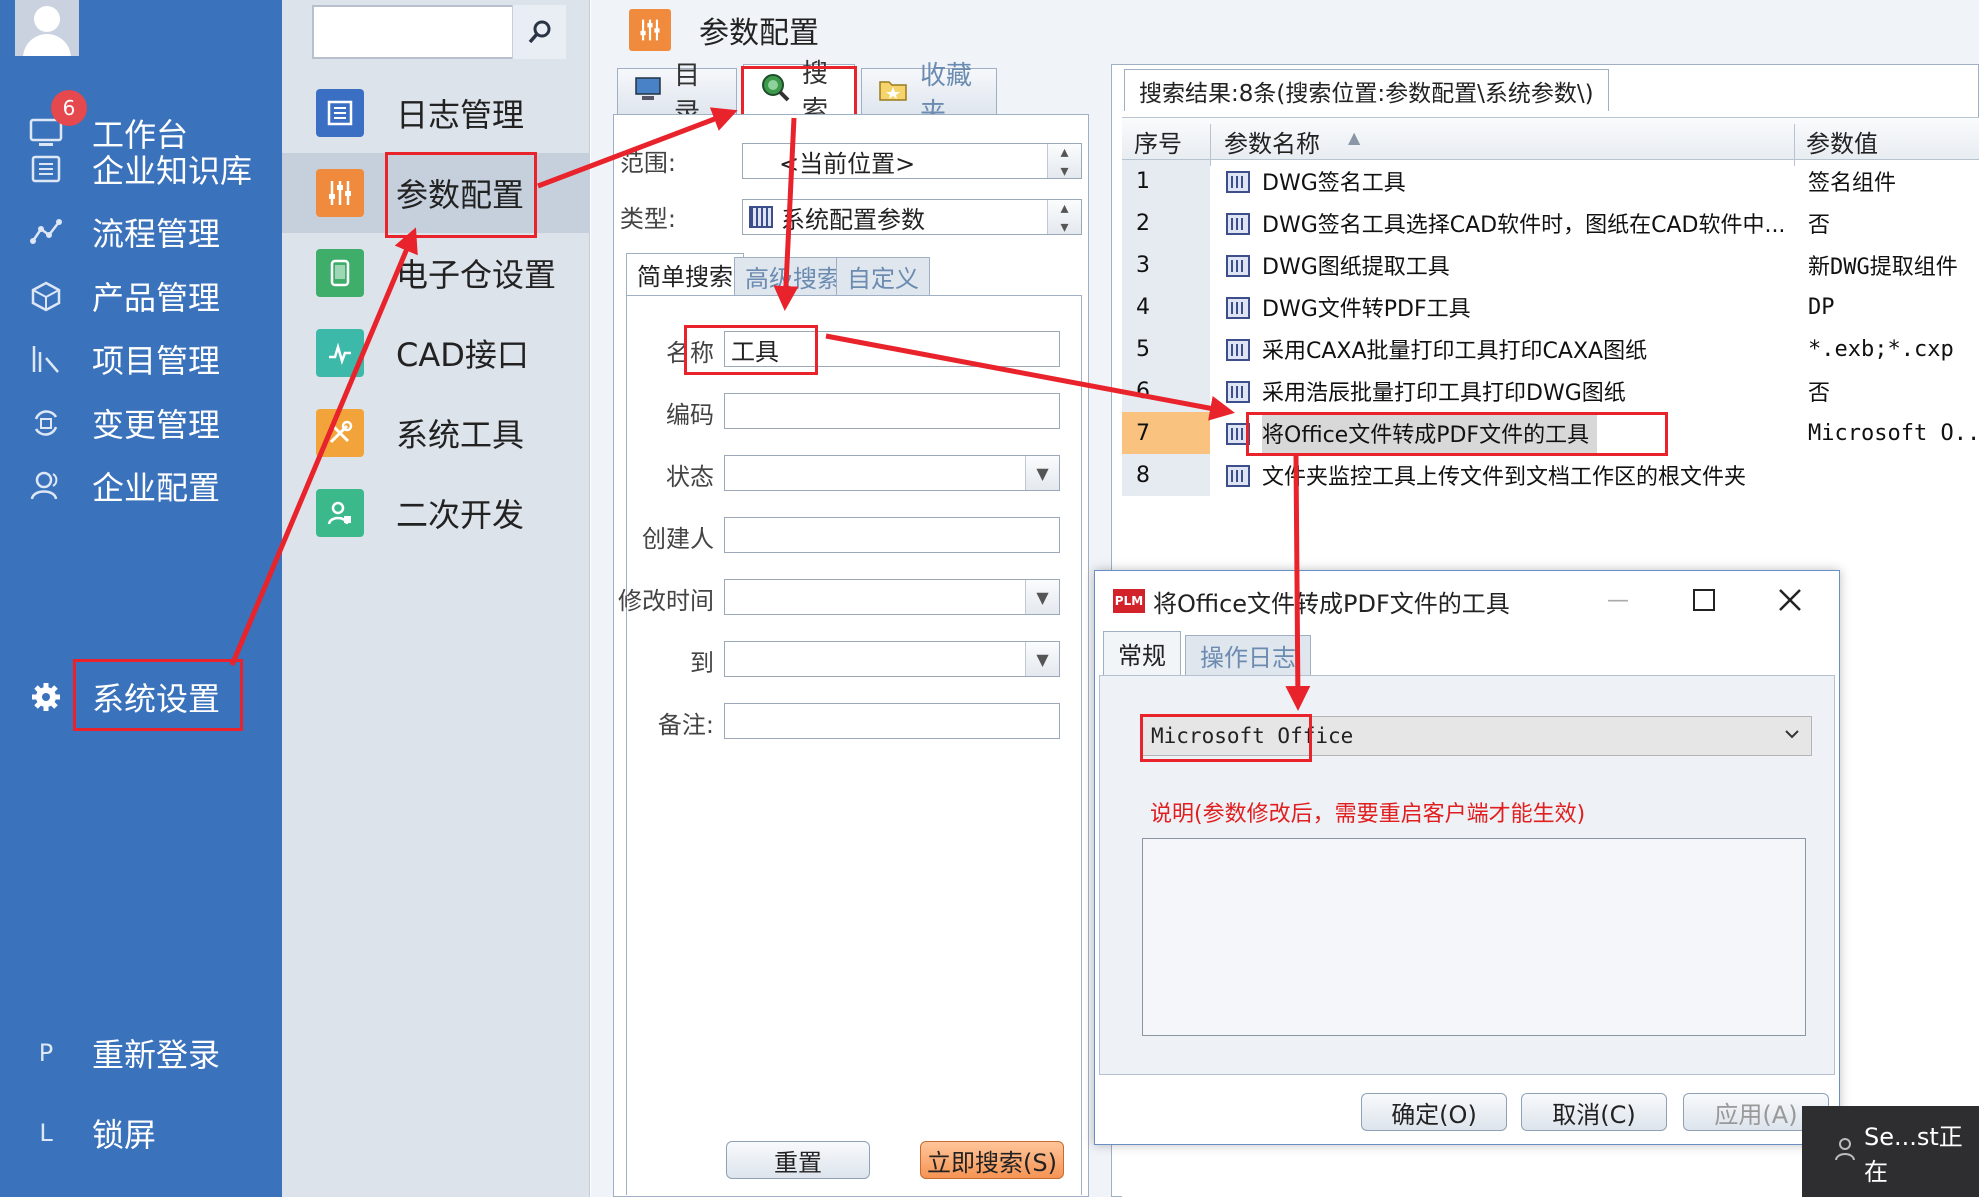 The height and width of the screenshot is (1197, 1979). I want to click on modified-from-select: ▼, so click(892, 597).